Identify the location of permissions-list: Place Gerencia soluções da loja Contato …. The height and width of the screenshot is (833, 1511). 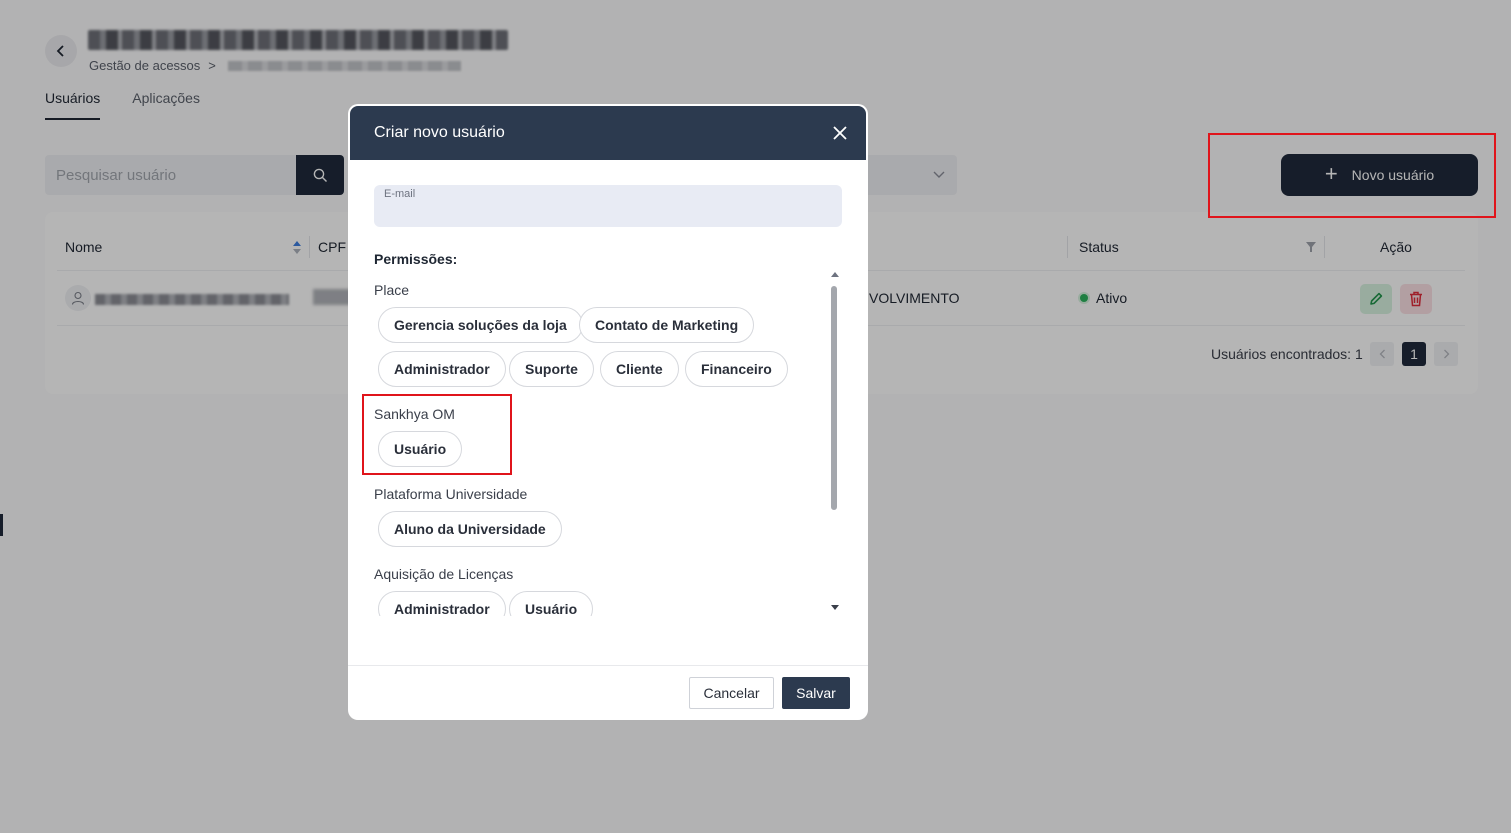
(608, 445).